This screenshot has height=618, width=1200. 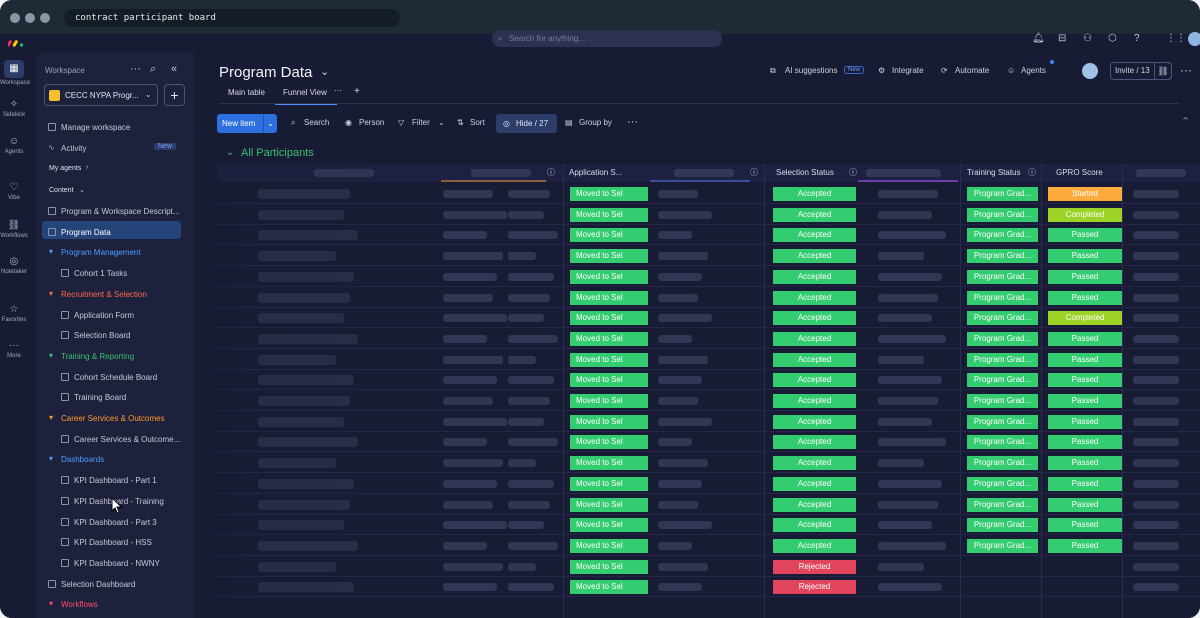 I want to click on invite-members-icon: ⚇, so click(x=1087, y=38).